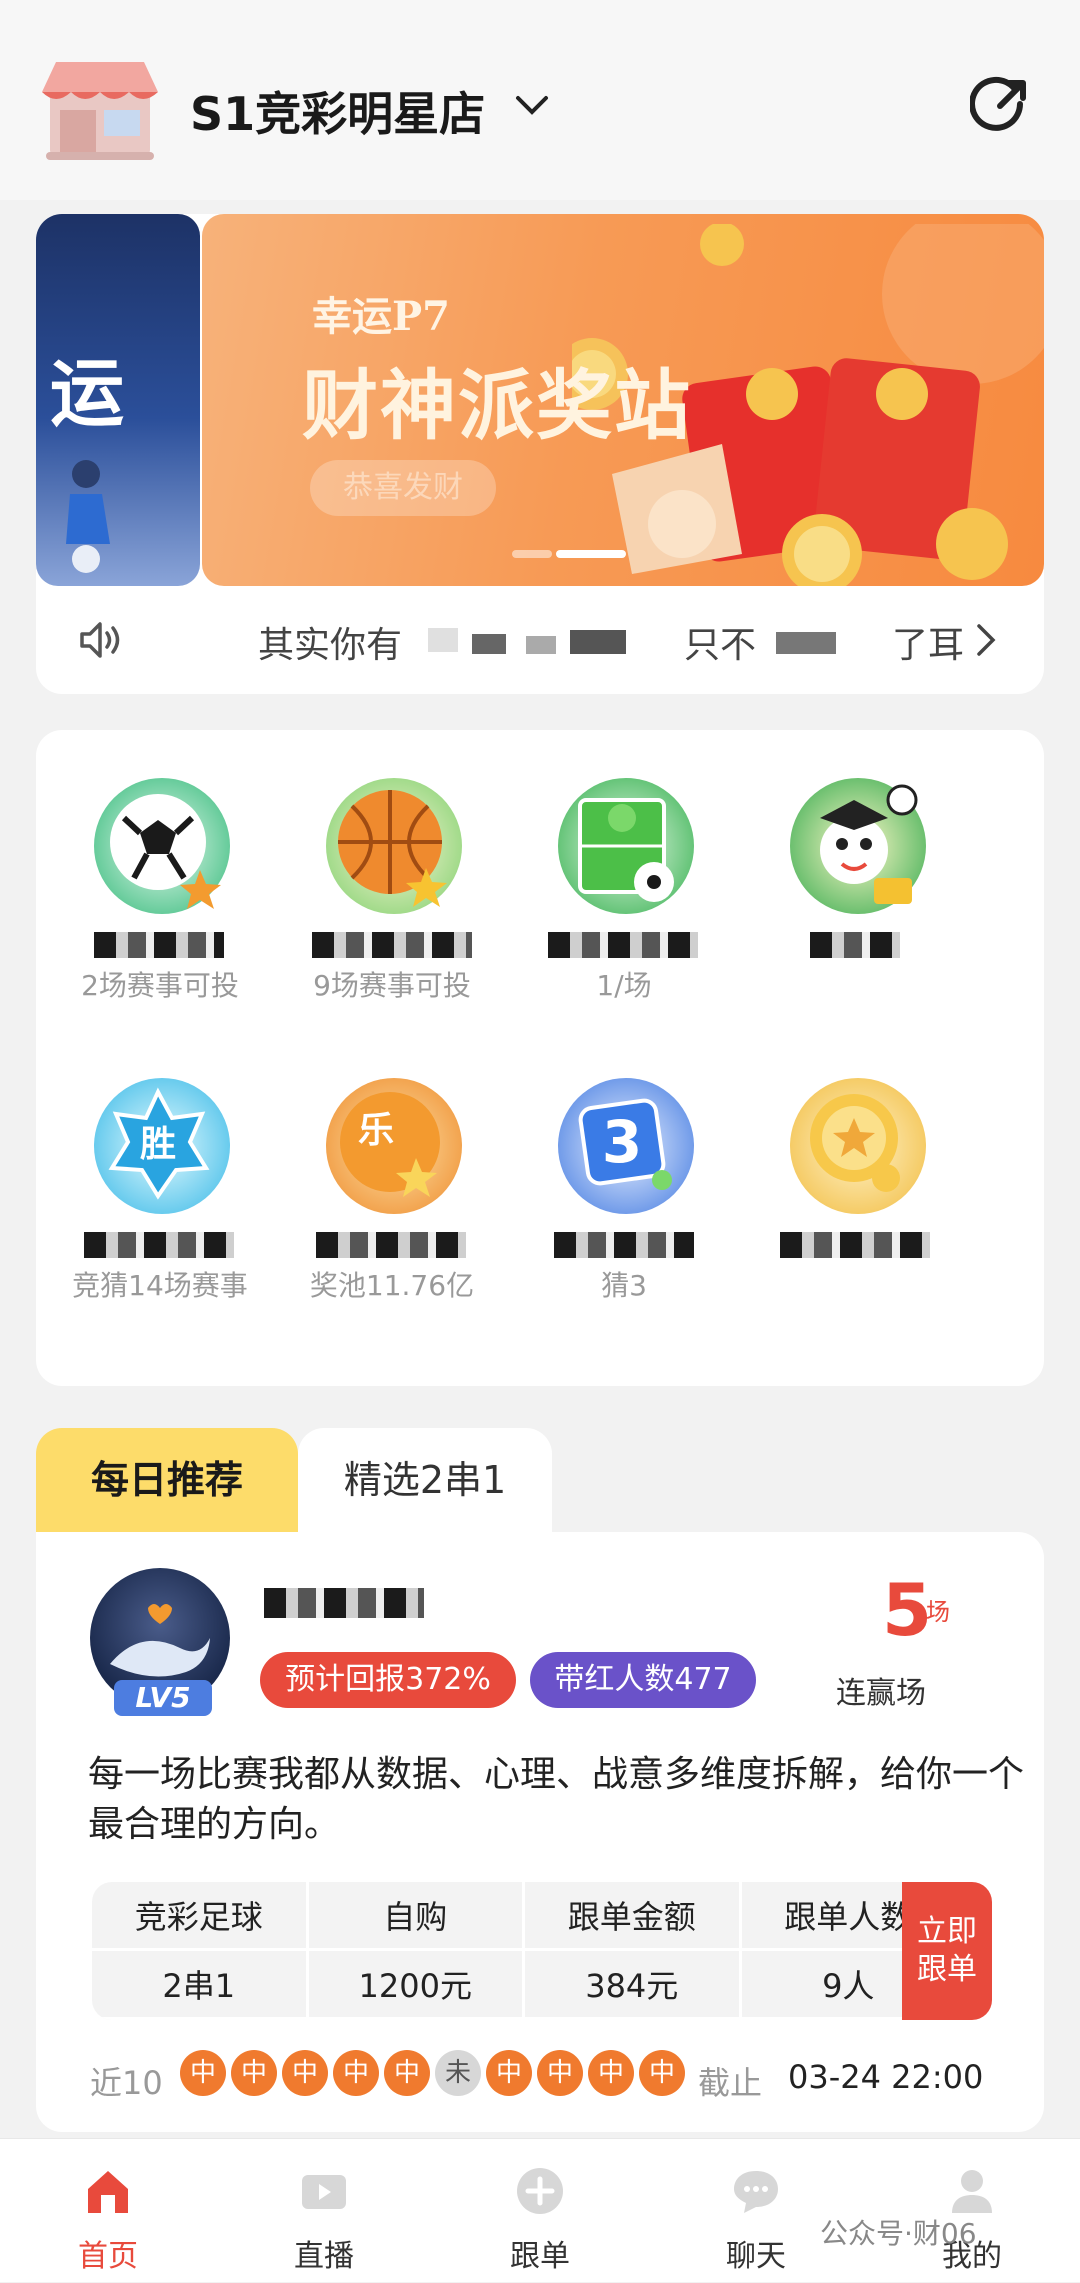  I want to click on game-sub: 奖池11.76亿, so click(392, 1285).